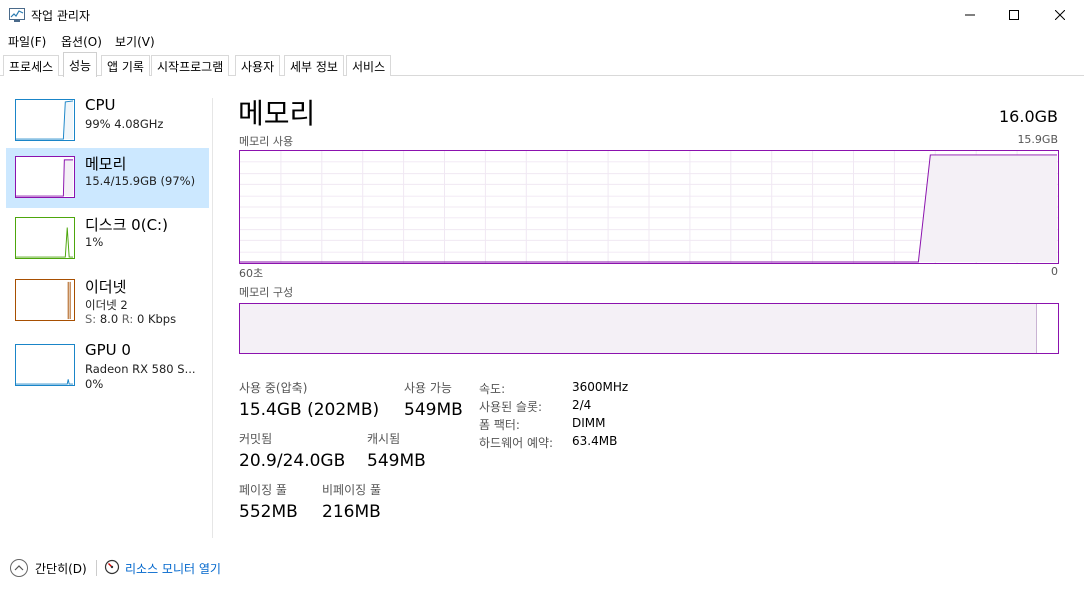 The width and height of the screenshot is (1084, 593). Describe the element at coordinates (131, 319) in the screenshot. I see `sidebar-item-throughput: S: 8.0 R: 0 Kbps` at that location.